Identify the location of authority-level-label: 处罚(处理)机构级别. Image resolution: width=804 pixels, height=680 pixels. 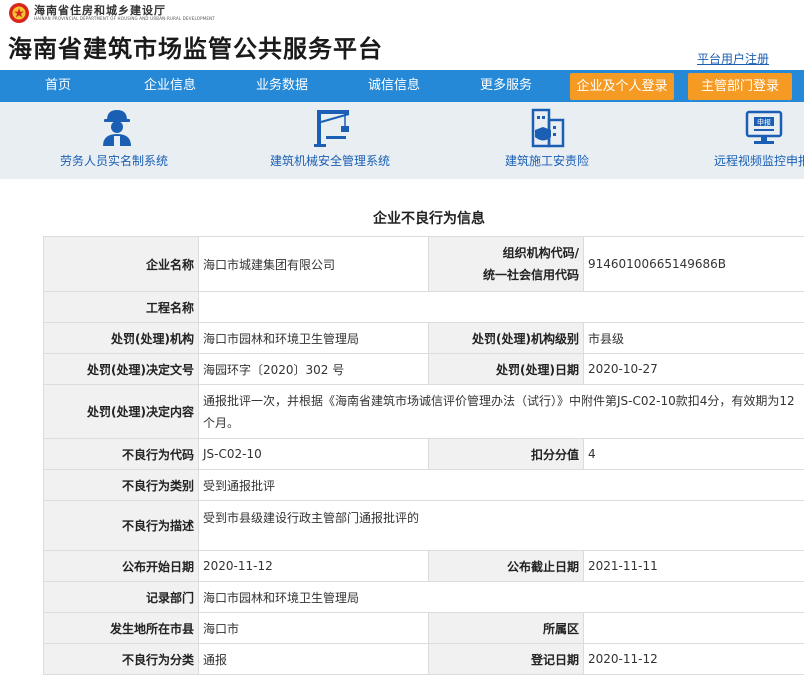
(506, 338).